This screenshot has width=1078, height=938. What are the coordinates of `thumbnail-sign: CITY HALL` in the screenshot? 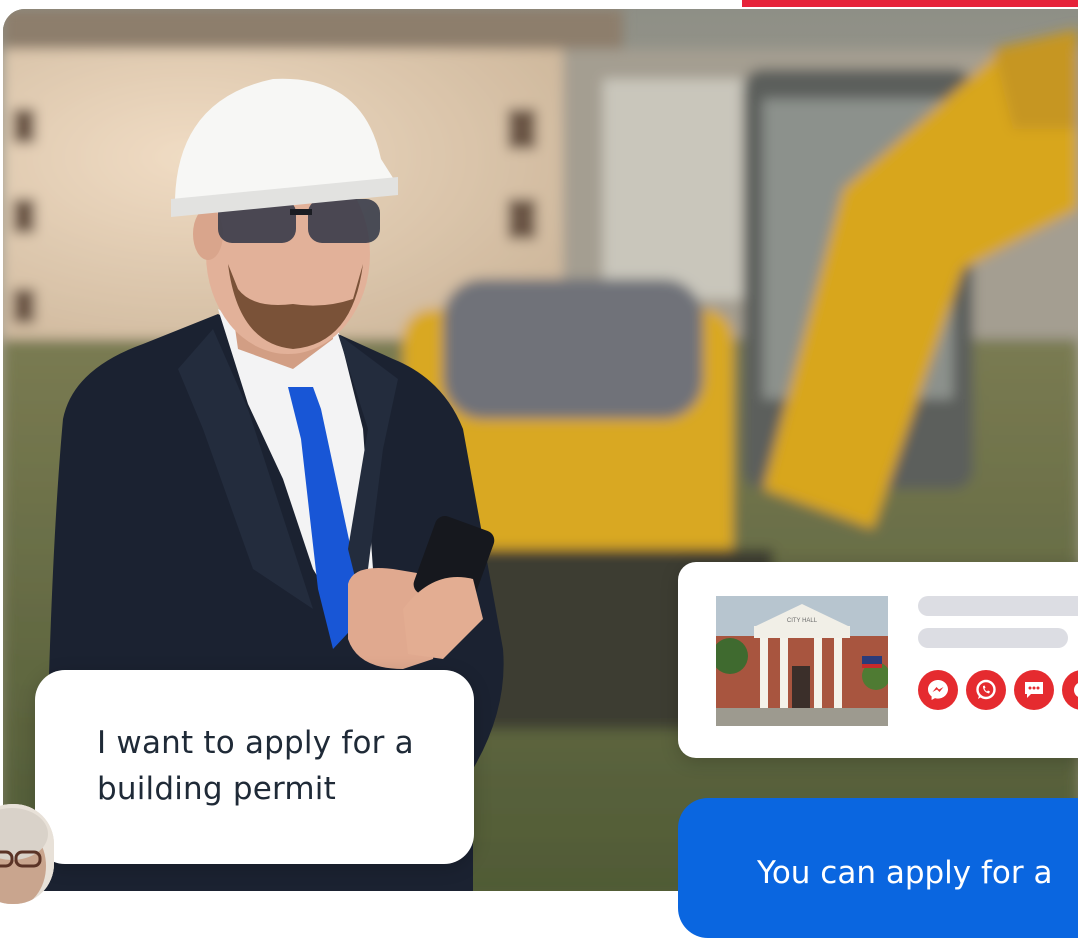 It's located at (802, 621).